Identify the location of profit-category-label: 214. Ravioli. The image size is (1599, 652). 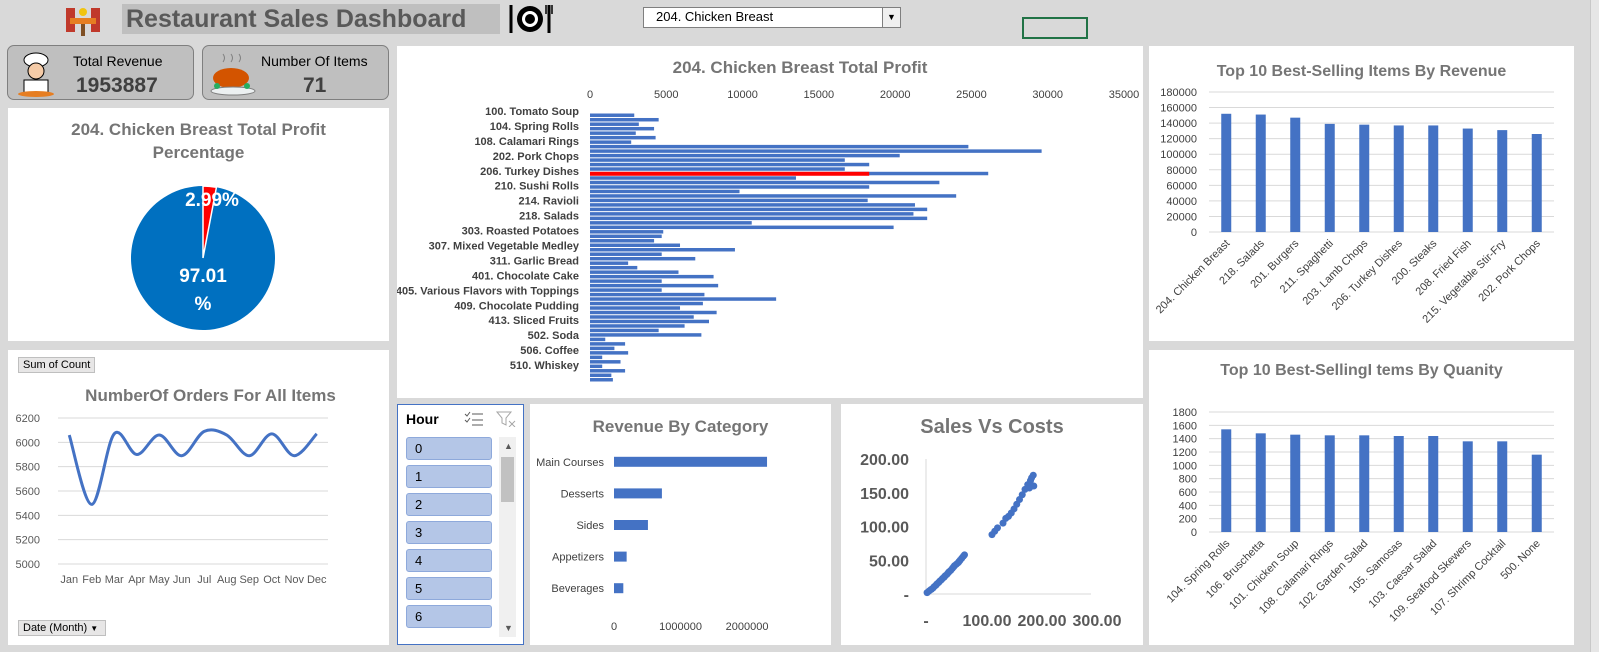
(548, 202).